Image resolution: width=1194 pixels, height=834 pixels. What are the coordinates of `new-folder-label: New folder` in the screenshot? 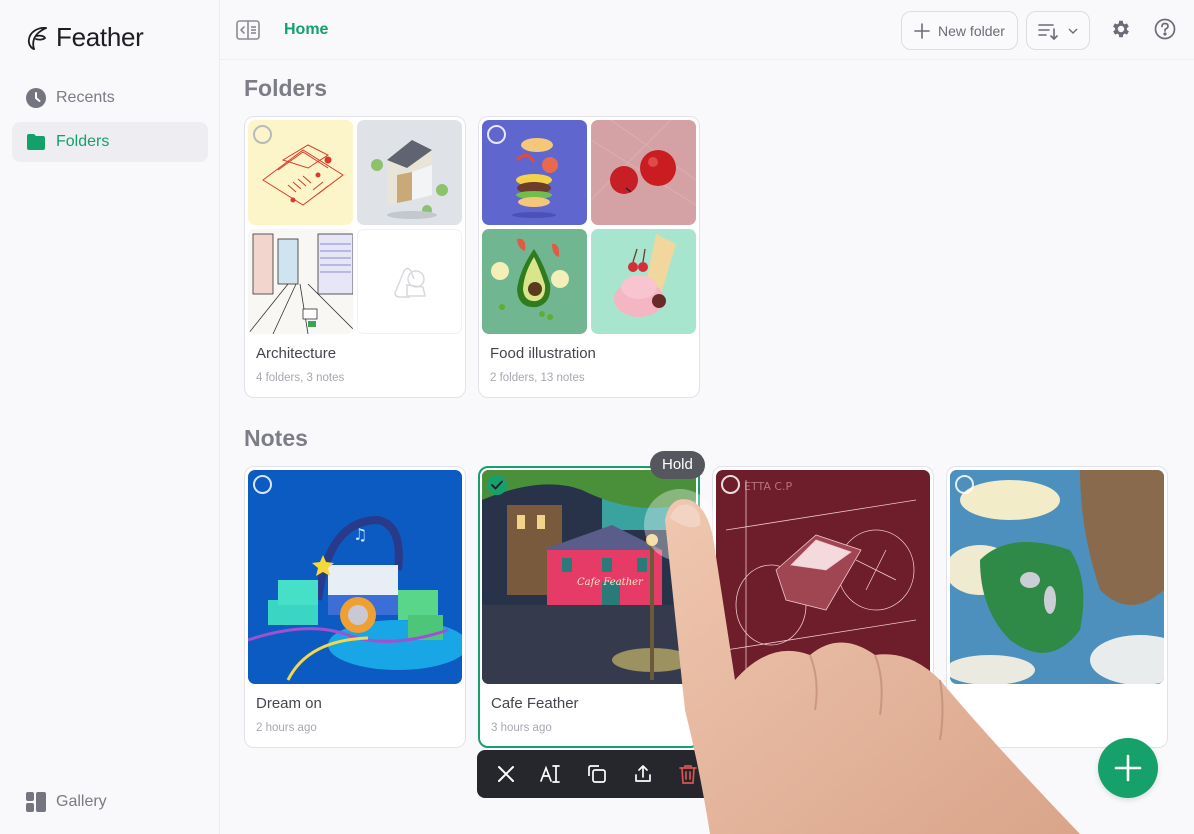 It's located at (971, 30).